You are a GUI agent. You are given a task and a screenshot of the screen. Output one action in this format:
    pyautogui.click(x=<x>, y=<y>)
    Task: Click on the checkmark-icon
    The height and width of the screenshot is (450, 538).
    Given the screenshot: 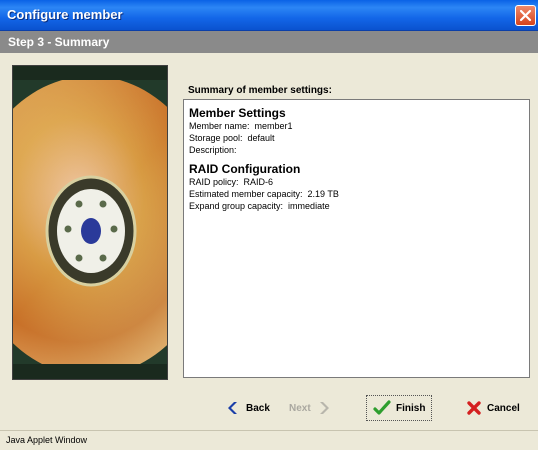 What is the action you would take?
    pyautogui.click(x=382, y=407)
    